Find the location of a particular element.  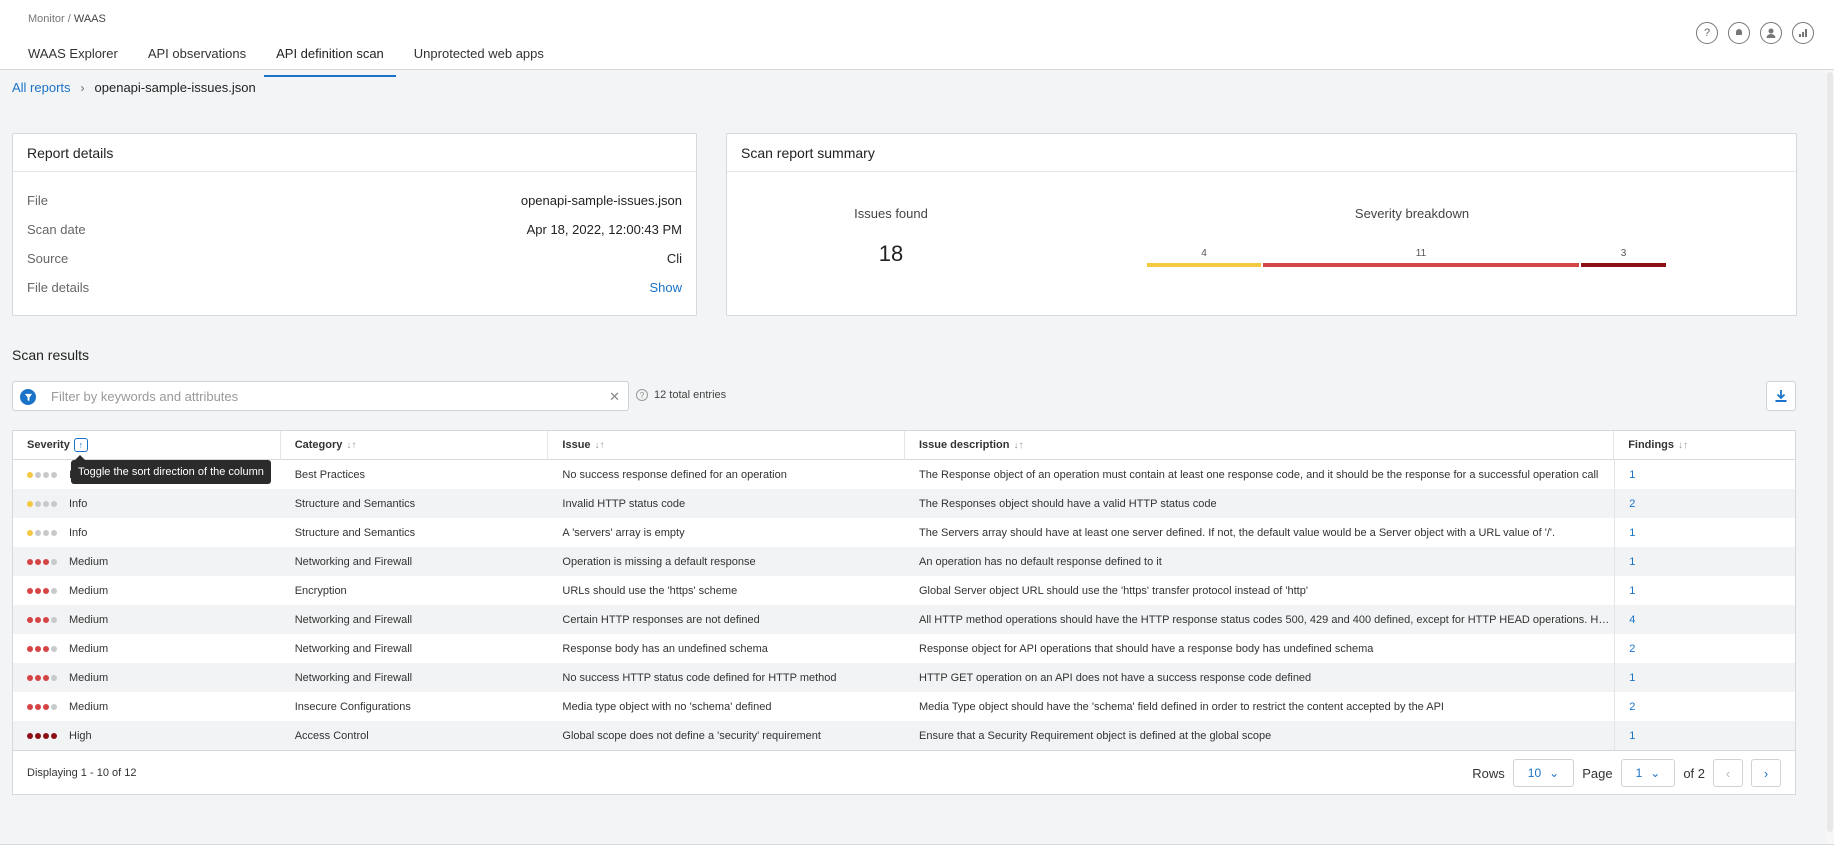

detail-row-scan-date: Scan date Apr 18, 2022, 12:00:43 PM is located at coordinates (354, 229).